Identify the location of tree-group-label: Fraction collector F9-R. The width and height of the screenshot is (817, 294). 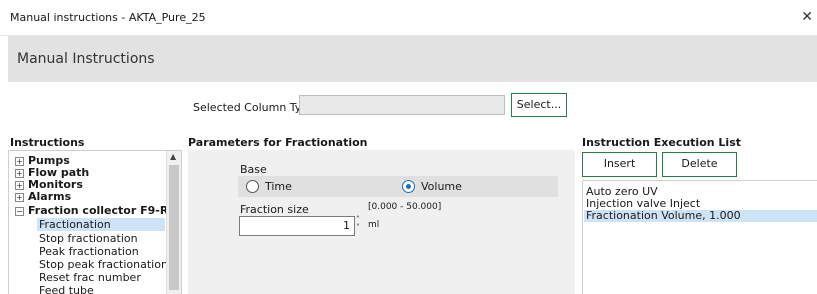
(98, 210).